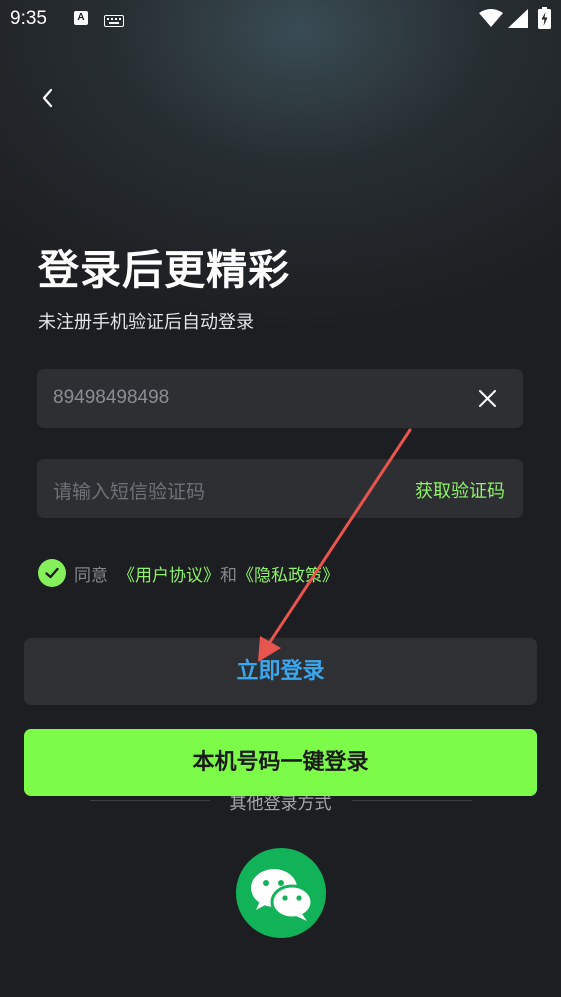 The height and width of the screenshot is (997, 561). I want to click on wechat-icon, so click(282, 895).